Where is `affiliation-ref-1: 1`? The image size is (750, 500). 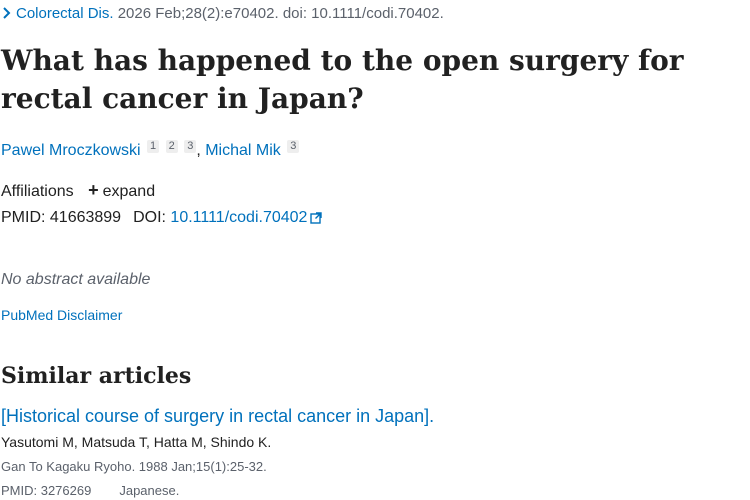 affiliation-ref-1: 1 is located at coordinates (153, 146).